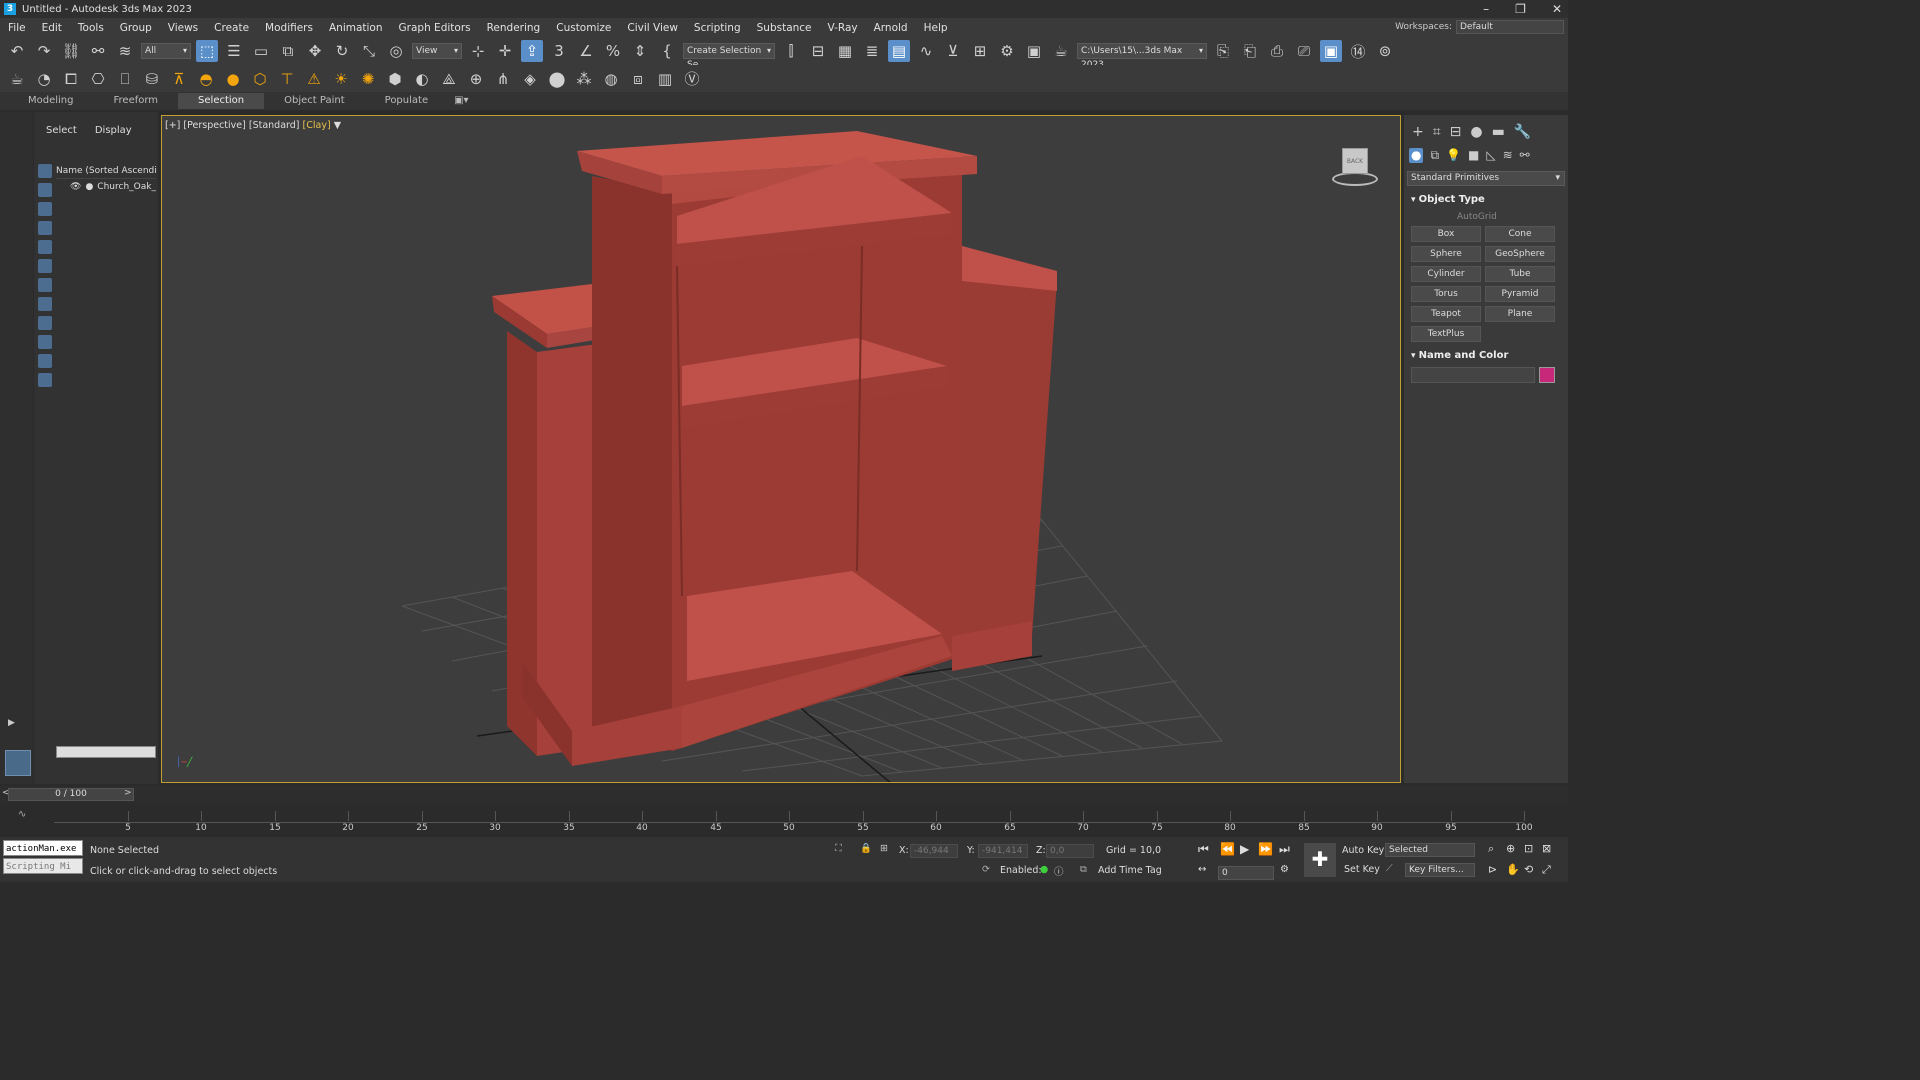 This screenshot has height=1080, width=1920. What do you see at coordinates (406, 101) in the screenshot?
I see `ribbon-tab-populate: Populate` at bounding box center [406, 101].